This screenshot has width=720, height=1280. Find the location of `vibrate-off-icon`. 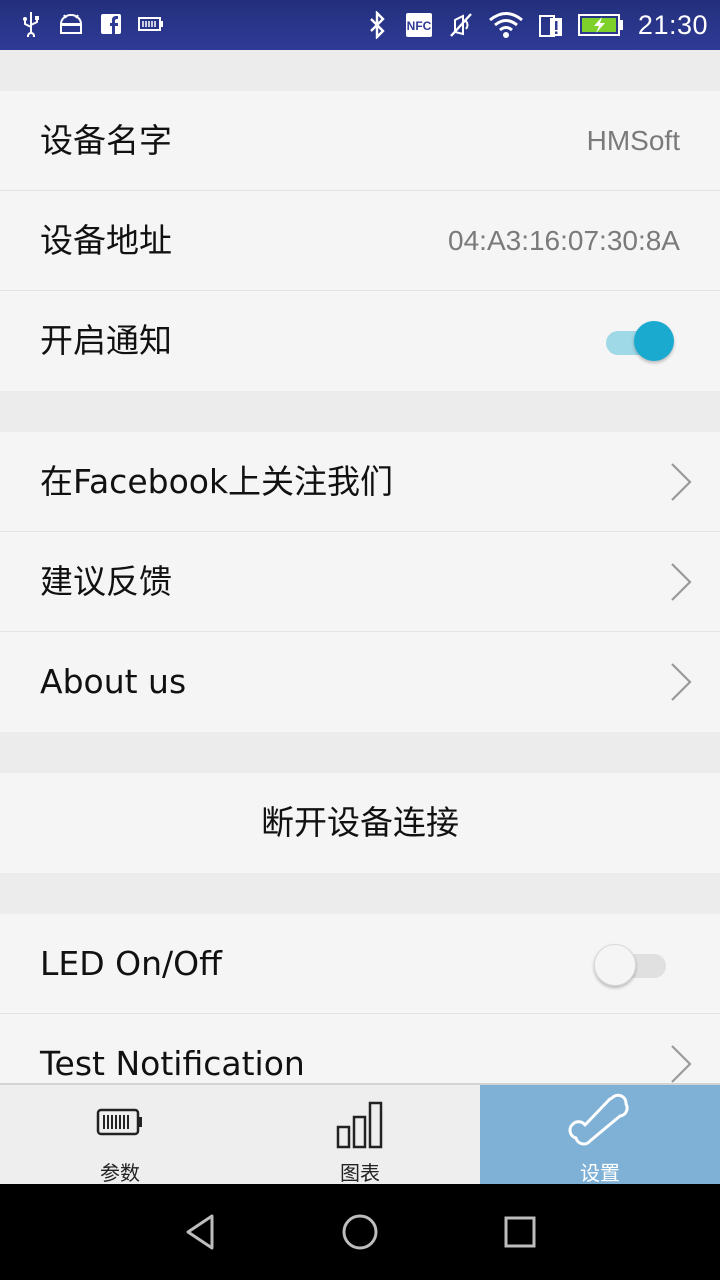

vibrate-off-icon is located at coordinates (461, 25).